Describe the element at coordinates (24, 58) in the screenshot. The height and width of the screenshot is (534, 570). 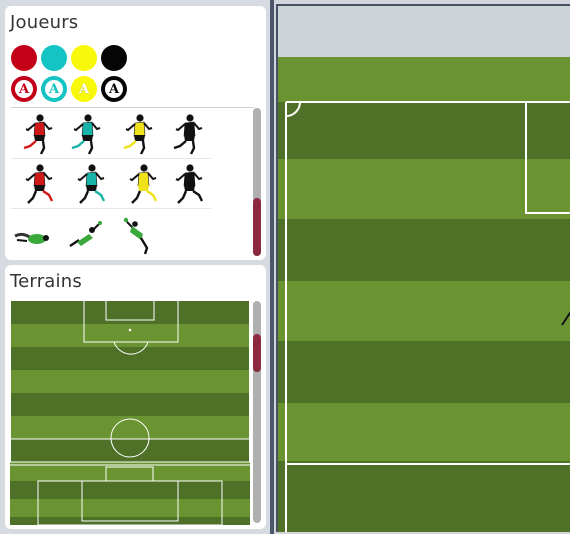
I see `color-swatch-red` at that location.